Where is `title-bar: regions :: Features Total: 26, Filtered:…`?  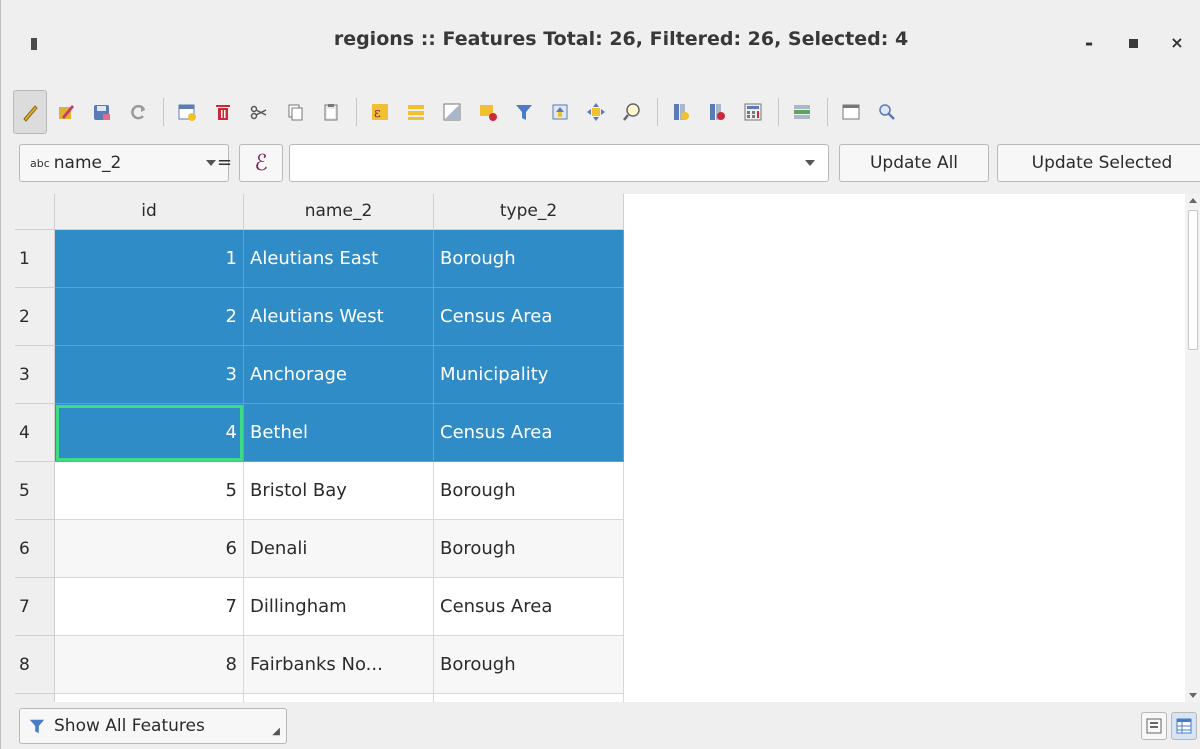
title-bar: regions :: Features Total: 26, Filtered:… is located at coordinates (600, 43).